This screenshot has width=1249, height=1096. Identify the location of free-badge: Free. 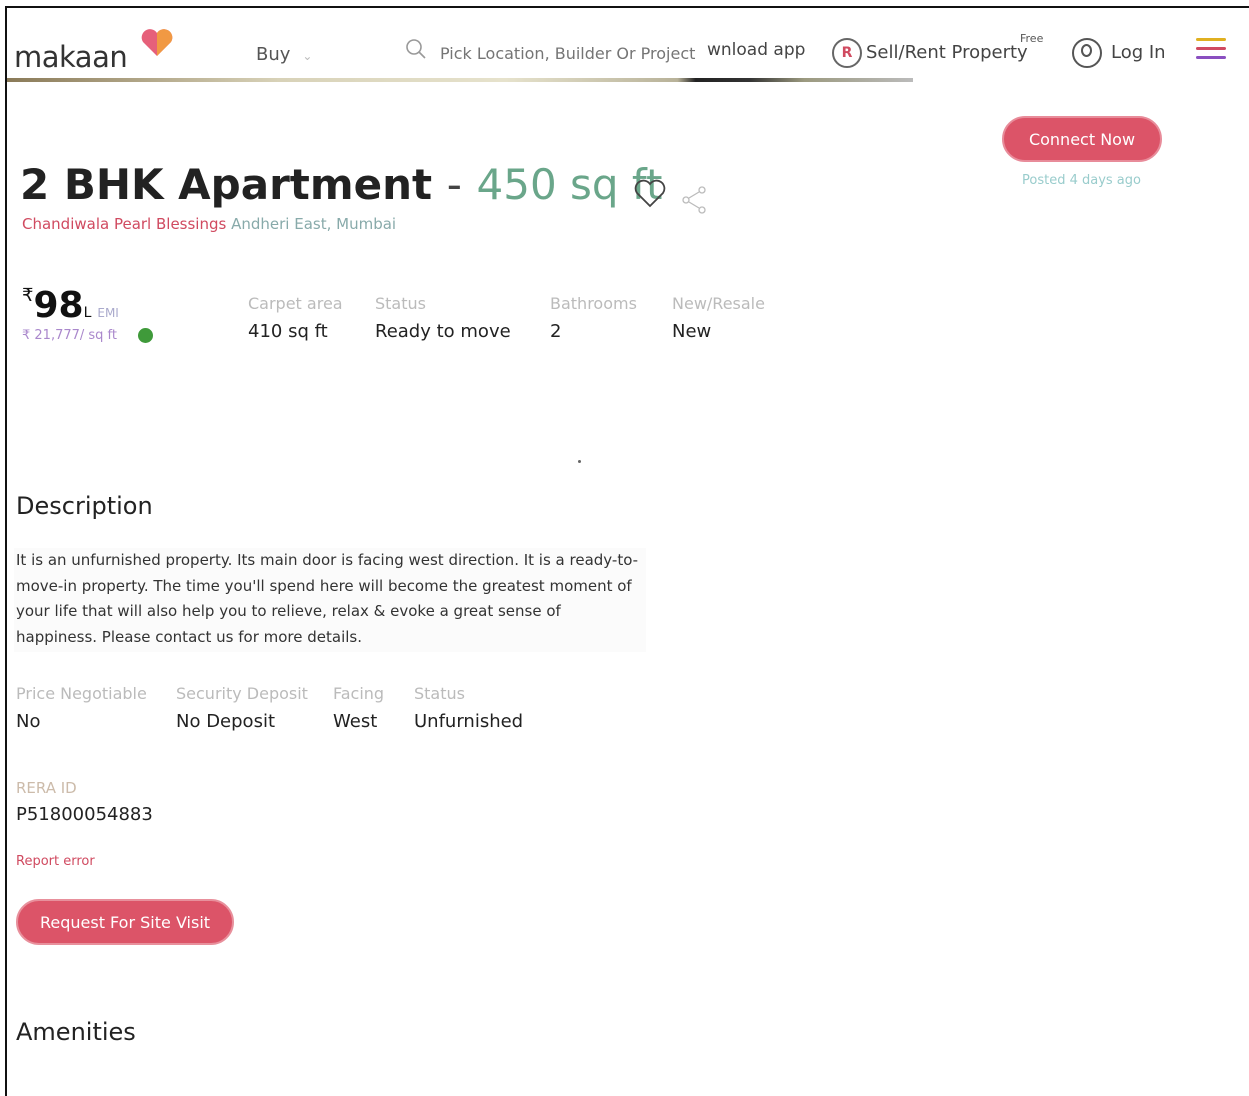
(1032, 38).